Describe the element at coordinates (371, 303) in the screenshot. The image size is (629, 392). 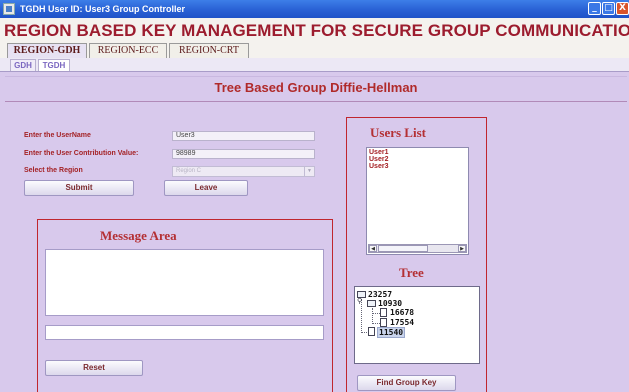
I see `folder-icon` at that location.